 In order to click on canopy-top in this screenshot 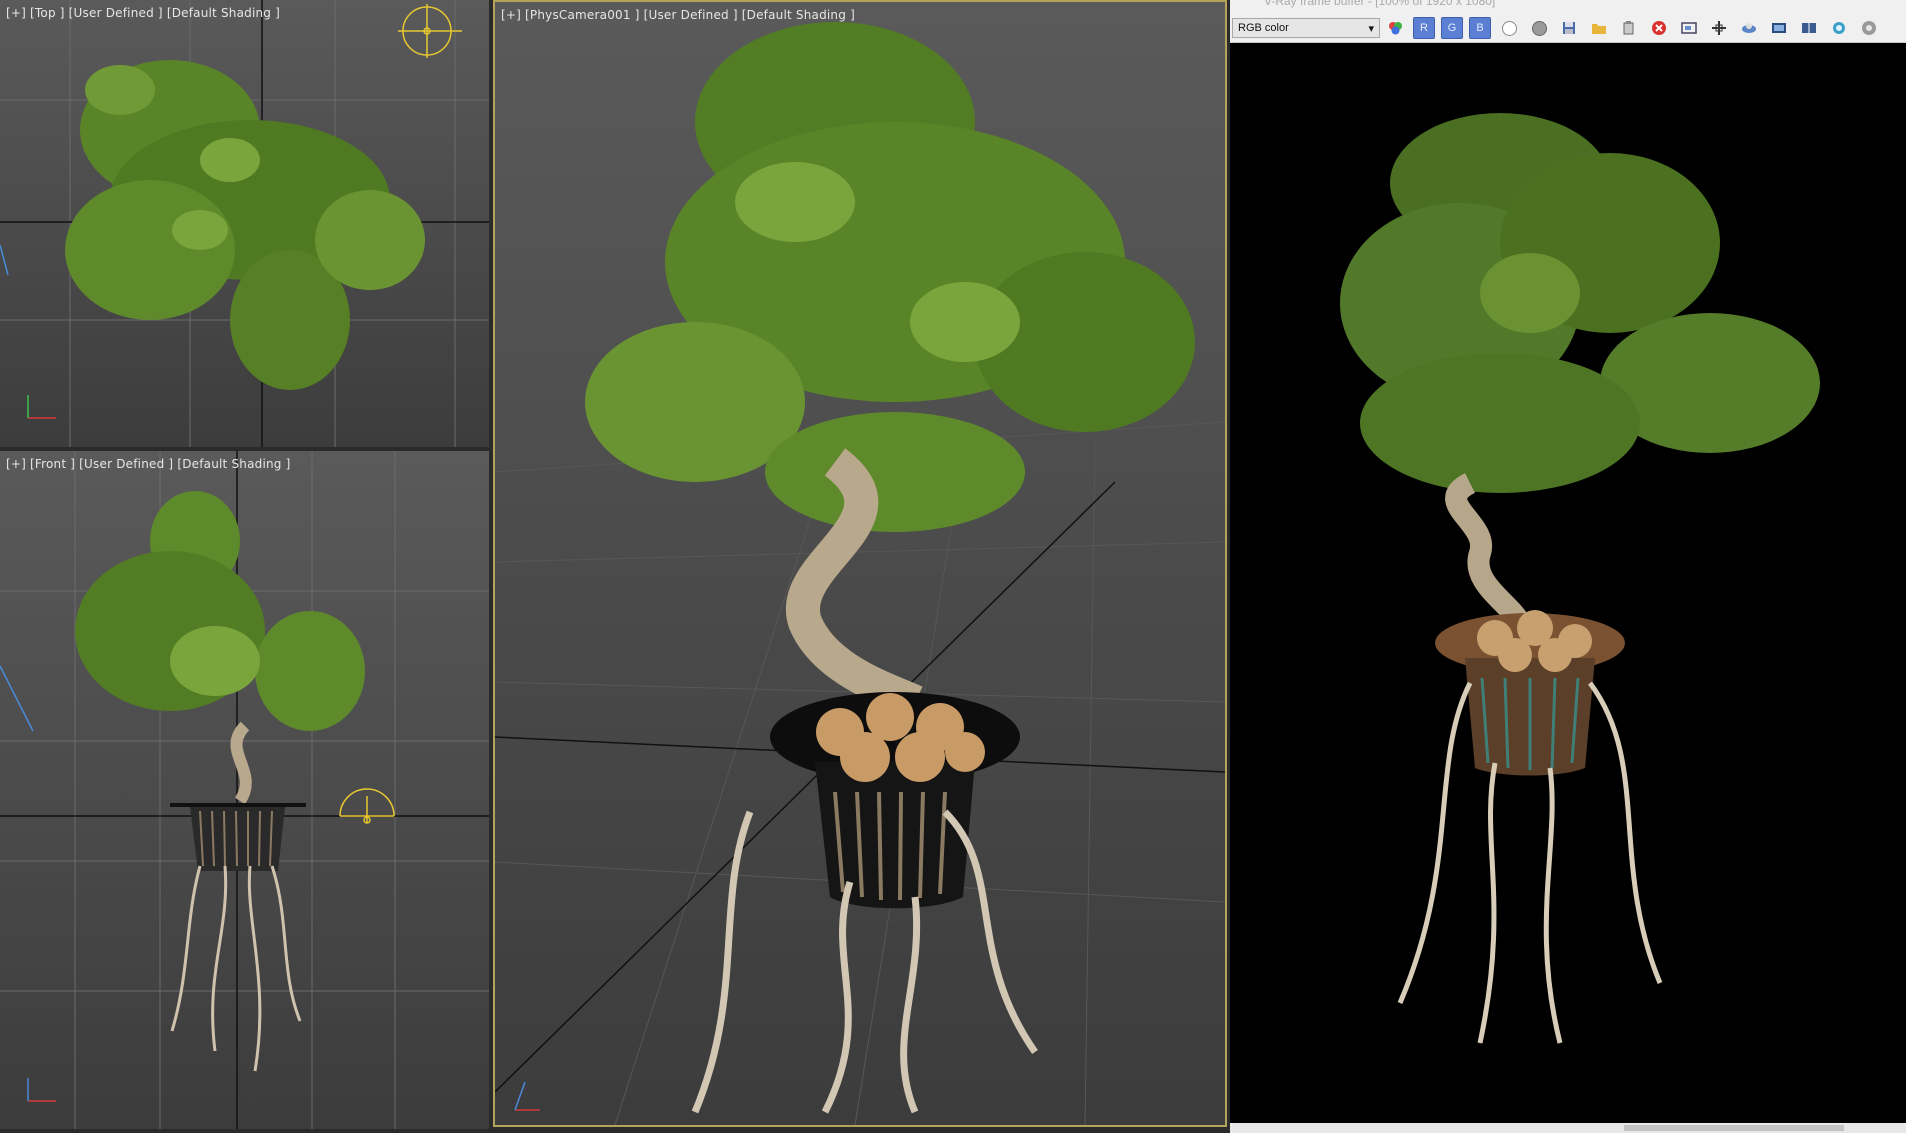, I will do `click(245, 225)`.